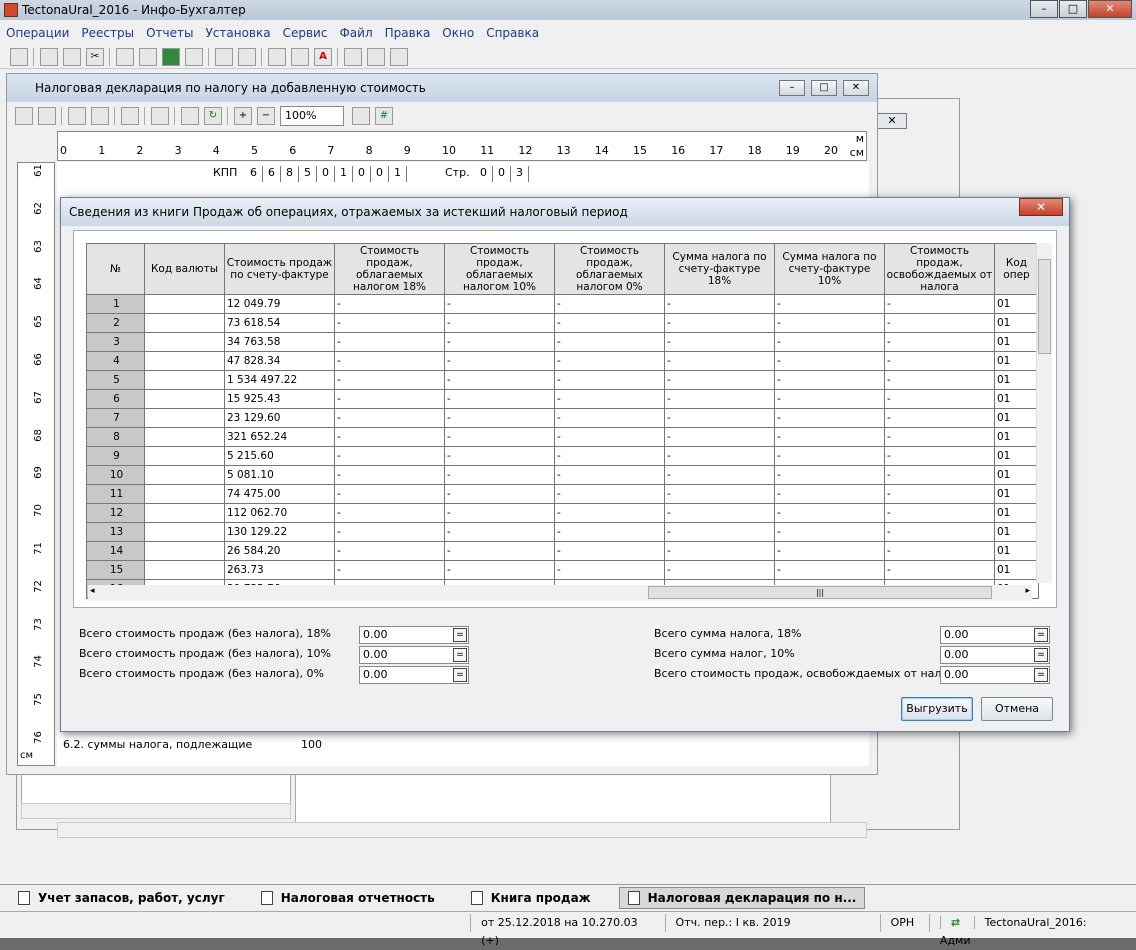 The image size is (1136, 950). What do you see at coordinates (190, 116) in the screenshot?
I see `calc-icon` at bounding box center [190, 116].